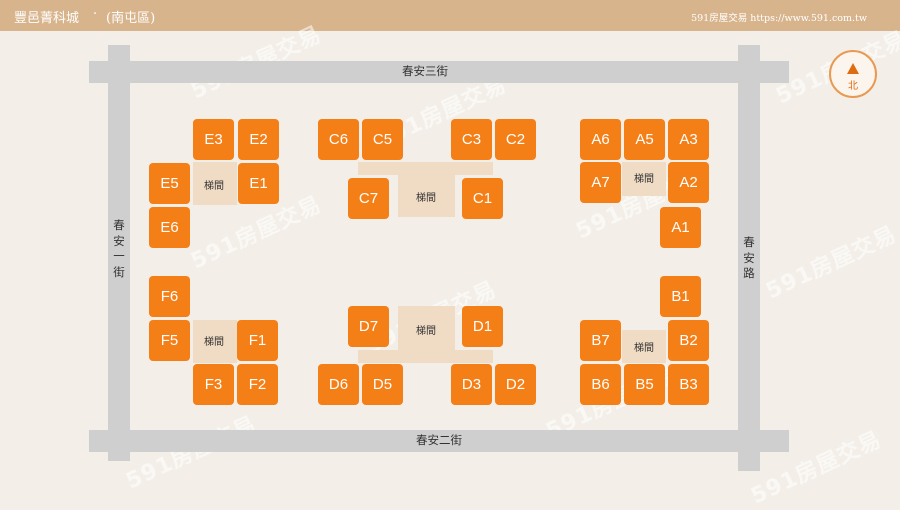  Describe the element at coordinates (644, 384) in the screenshot. I see `unit-b5: B5` at that location.